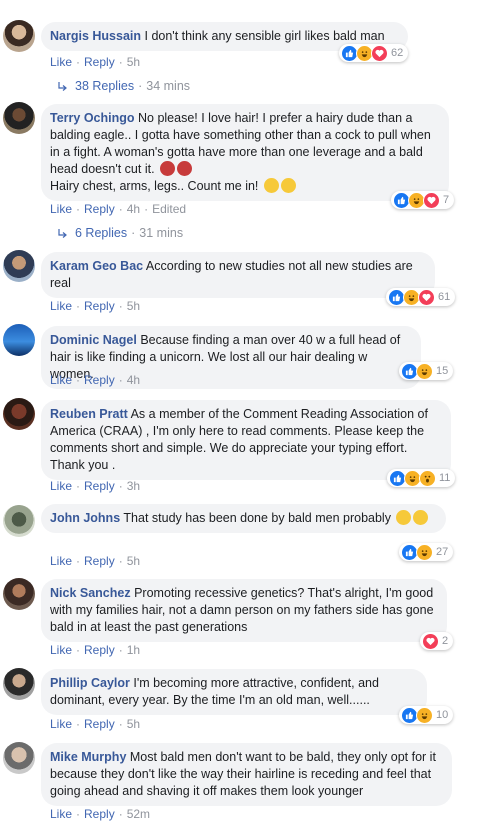  Describe the element at coordinates (133, 486) in the screenshot. I see `comment-time: 3h` at that location.